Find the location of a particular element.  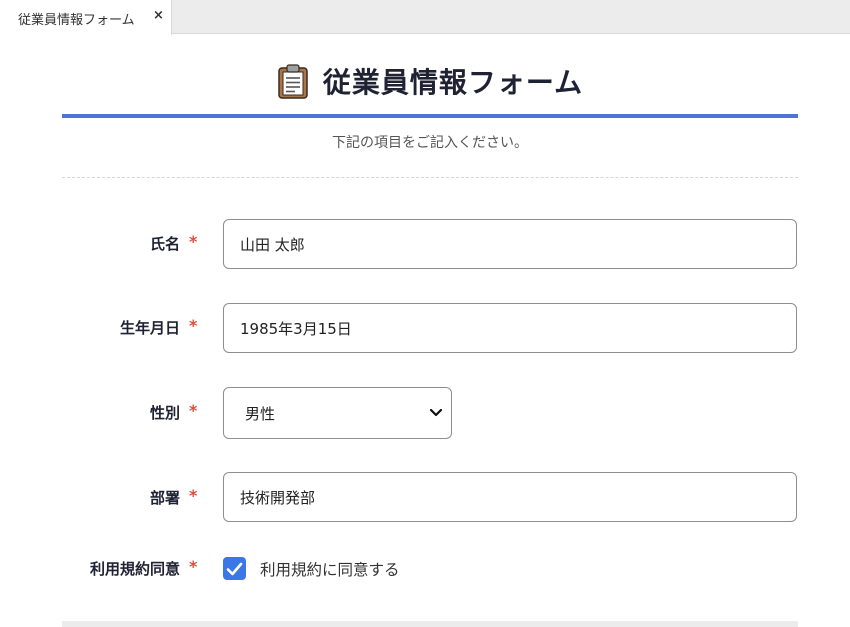

name-input is located at coordinates (510, 244).